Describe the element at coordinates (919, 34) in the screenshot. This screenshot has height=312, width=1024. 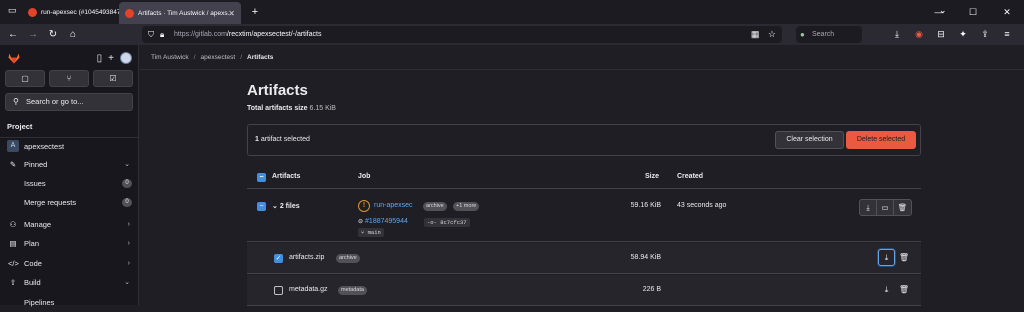
I see `extension-icon: ◉` at that location.